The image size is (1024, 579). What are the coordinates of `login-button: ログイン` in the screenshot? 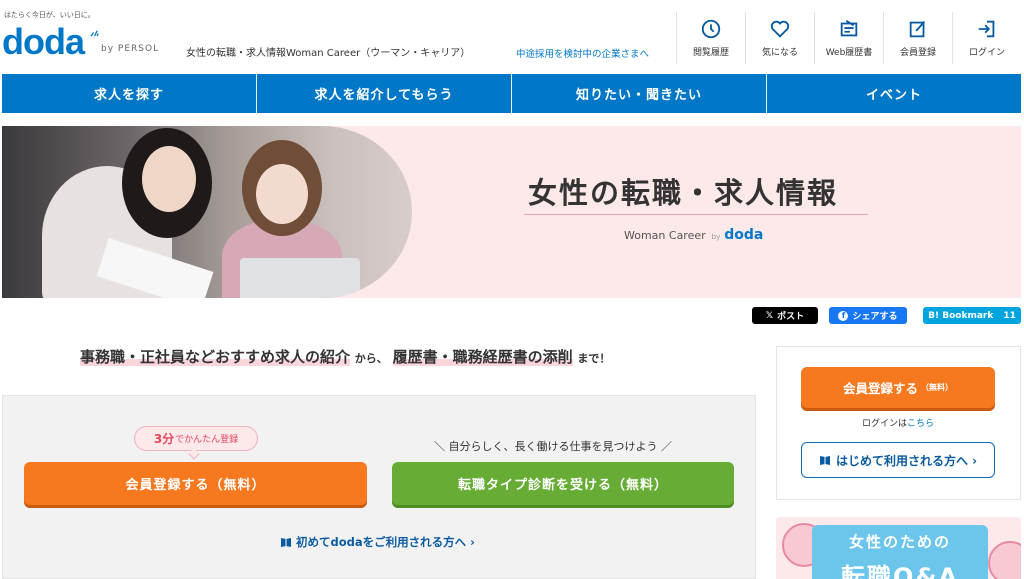 It's located at (986, 38).